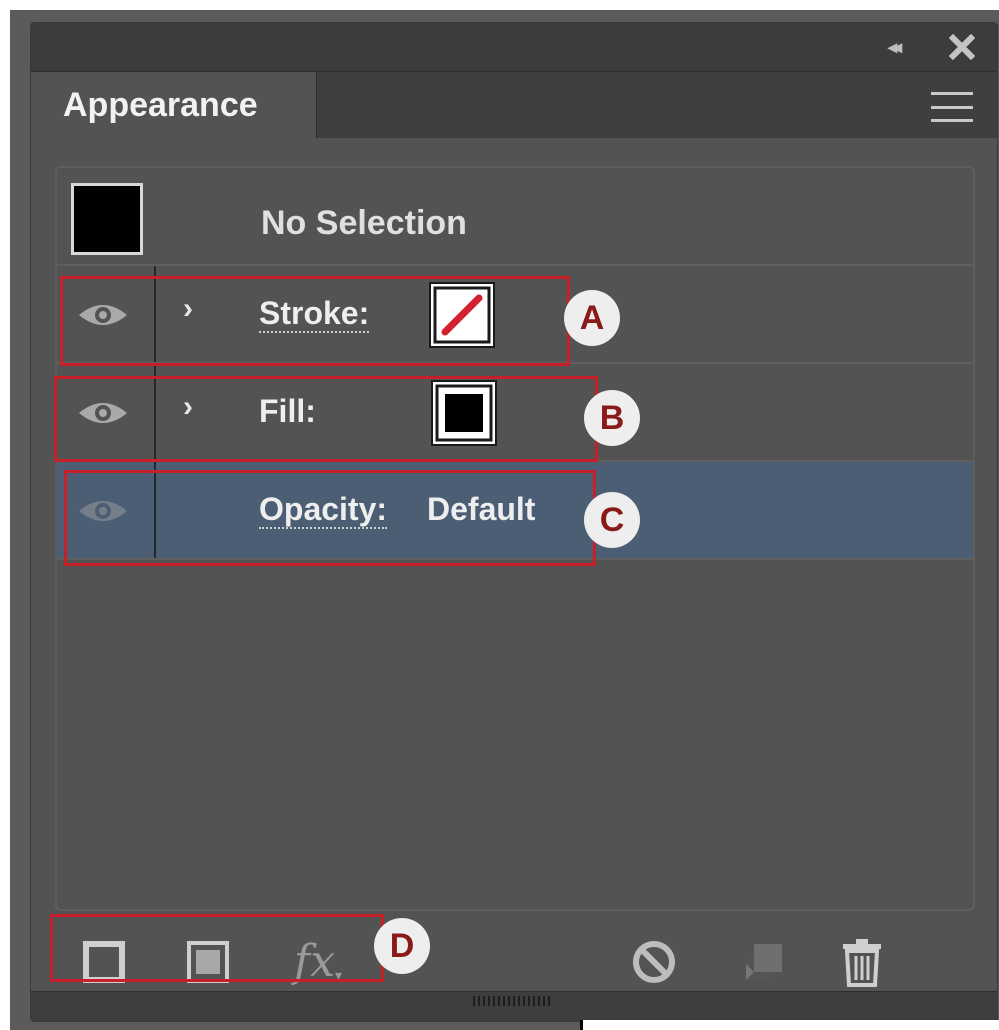  Describe the element at coordinates (160, 104) in the screenshot. I see `tab-appearance-label: Appearance` at that location.